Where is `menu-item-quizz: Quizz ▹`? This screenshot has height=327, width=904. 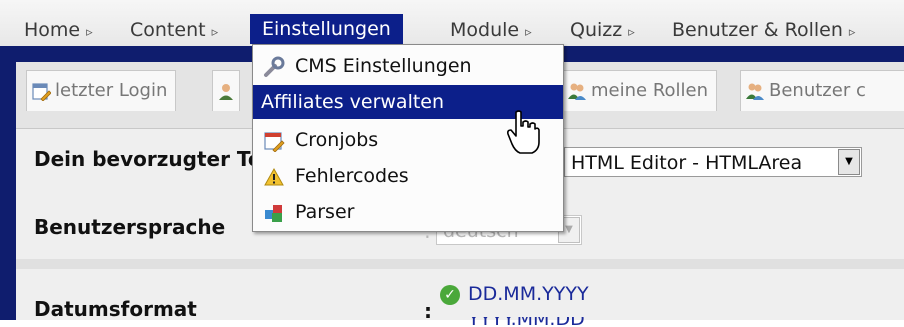 menu-item-quizz: Quizz ▹ is located at coordinates (602, 30).